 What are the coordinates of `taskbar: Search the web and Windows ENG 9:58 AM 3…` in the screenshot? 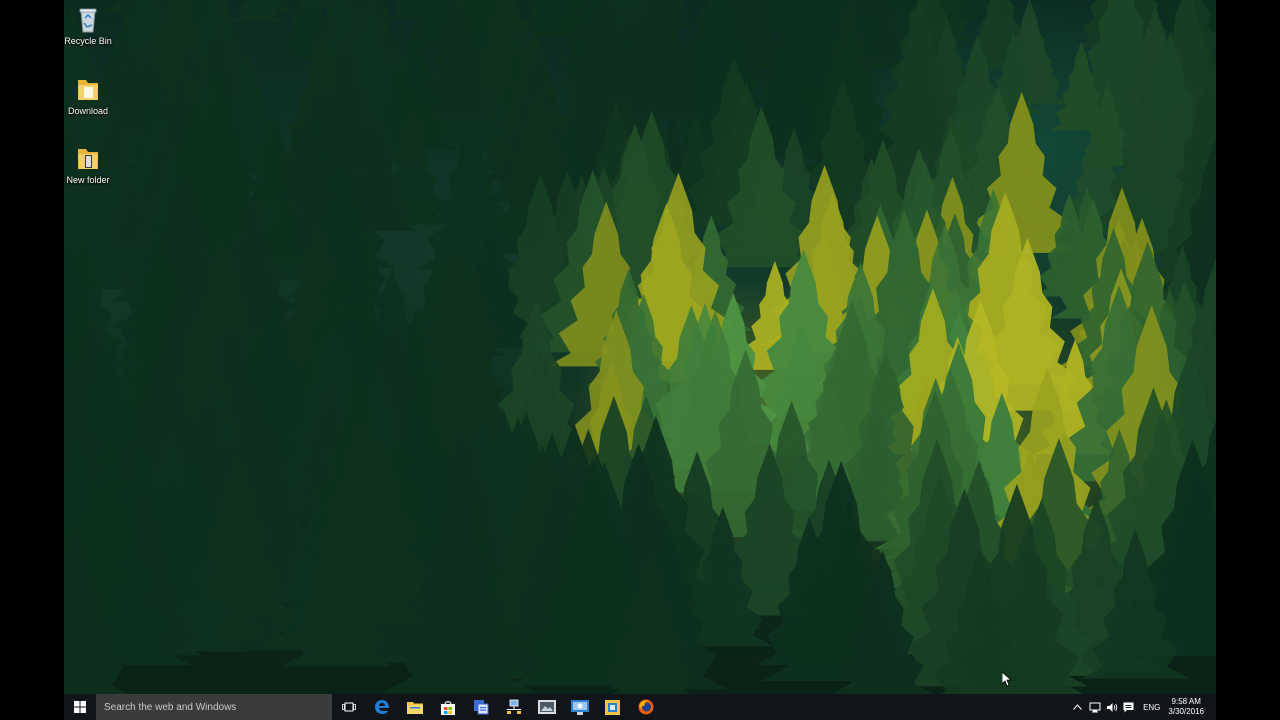 It's located at (640, 707).